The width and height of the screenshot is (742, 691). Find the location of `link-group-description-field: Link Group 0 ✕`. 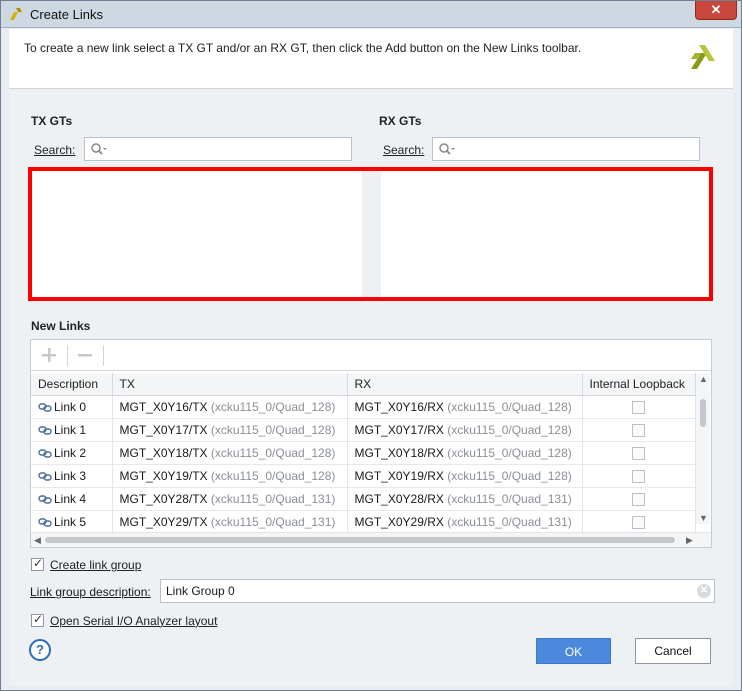

link-group-description-field: Link Group 0 ✕ is located at coordinates (437, 591).